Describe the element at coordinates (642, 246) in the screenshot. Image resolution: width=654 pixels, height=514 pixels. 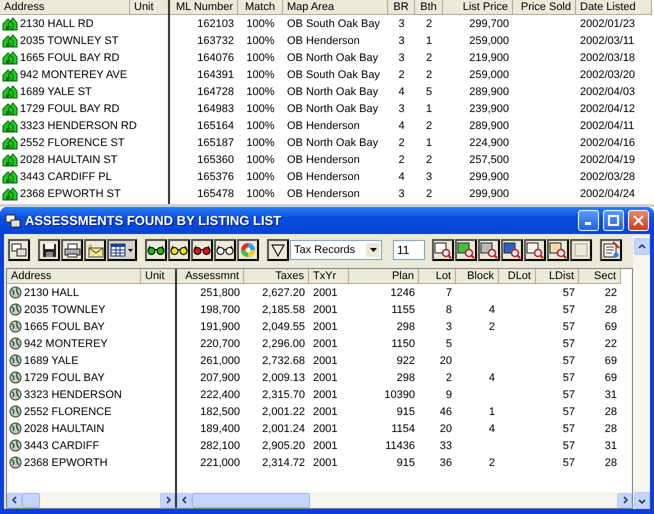
I see `scroll-up-button` at that location.